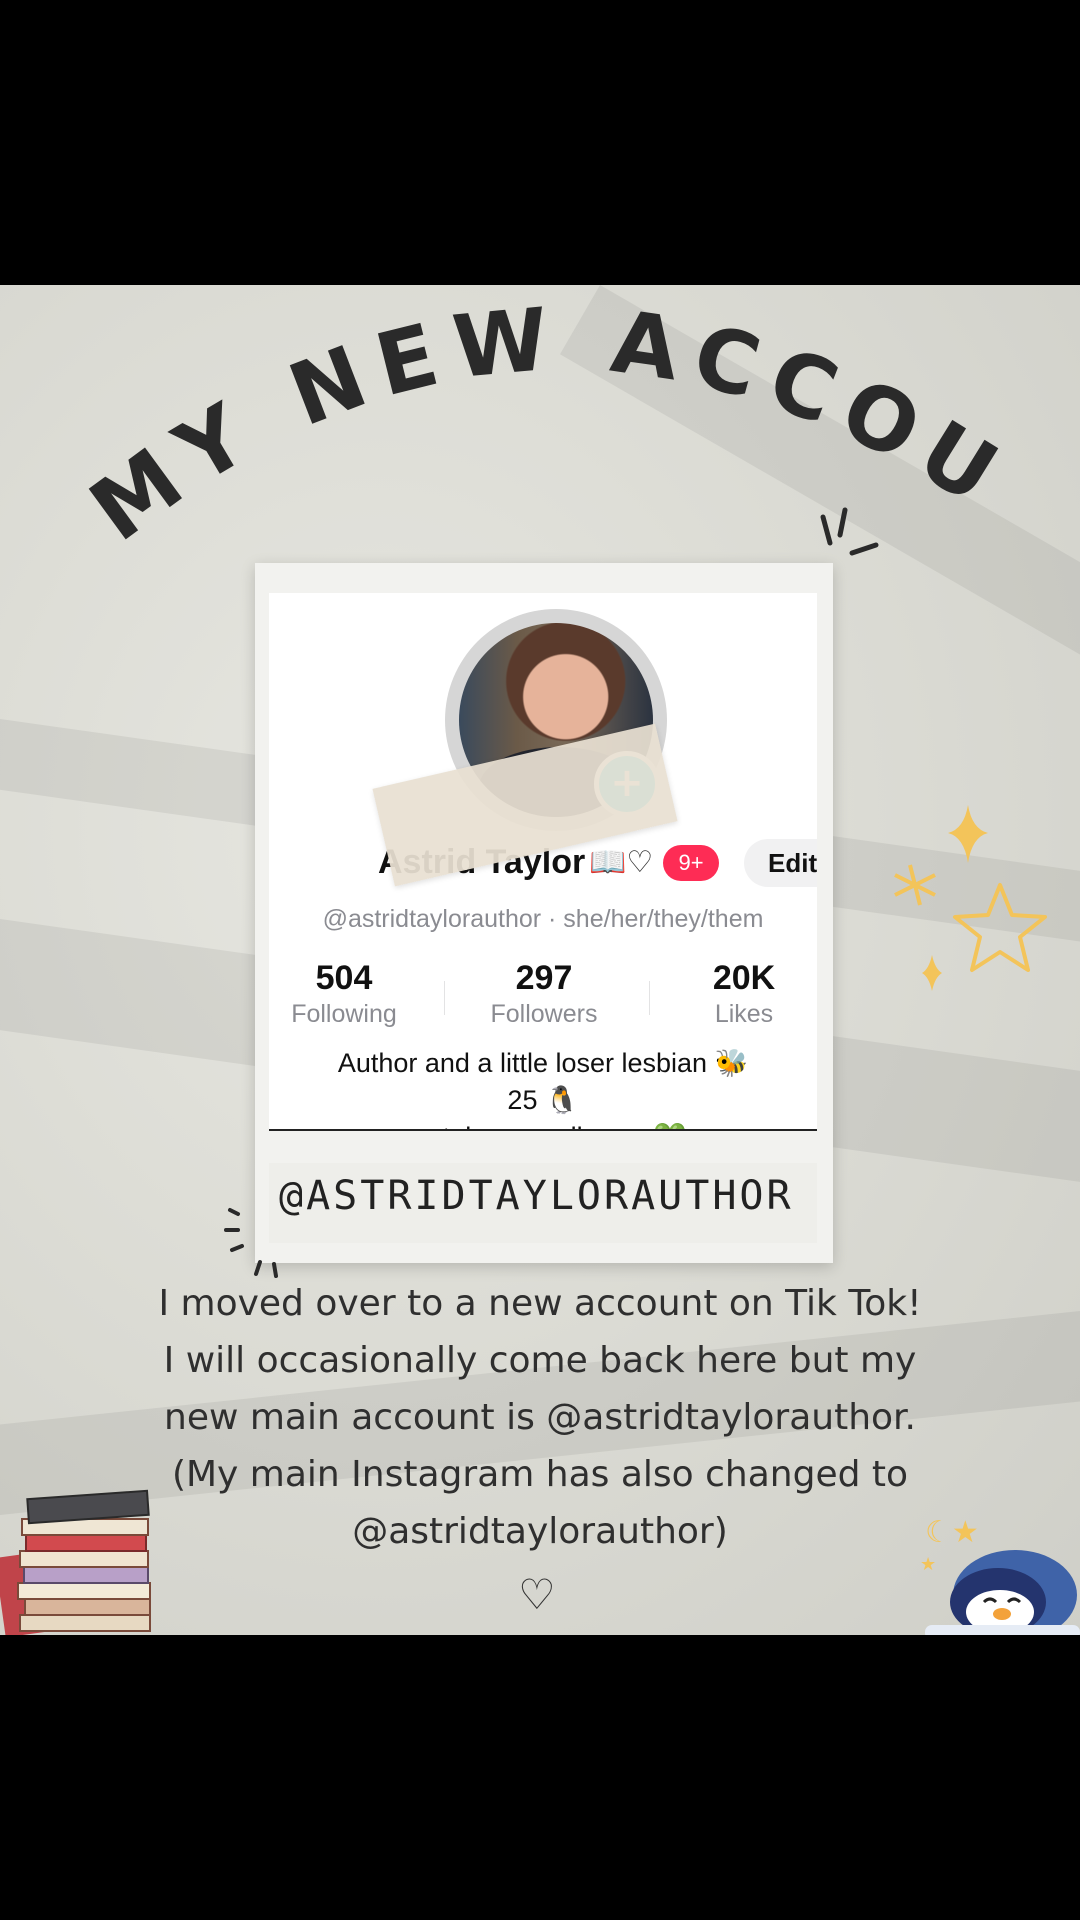 The width and height of the screenshot is (1080, 1920). I want to click on message-line: new main account is @astridtaylorauthor., so click(540, 1417).